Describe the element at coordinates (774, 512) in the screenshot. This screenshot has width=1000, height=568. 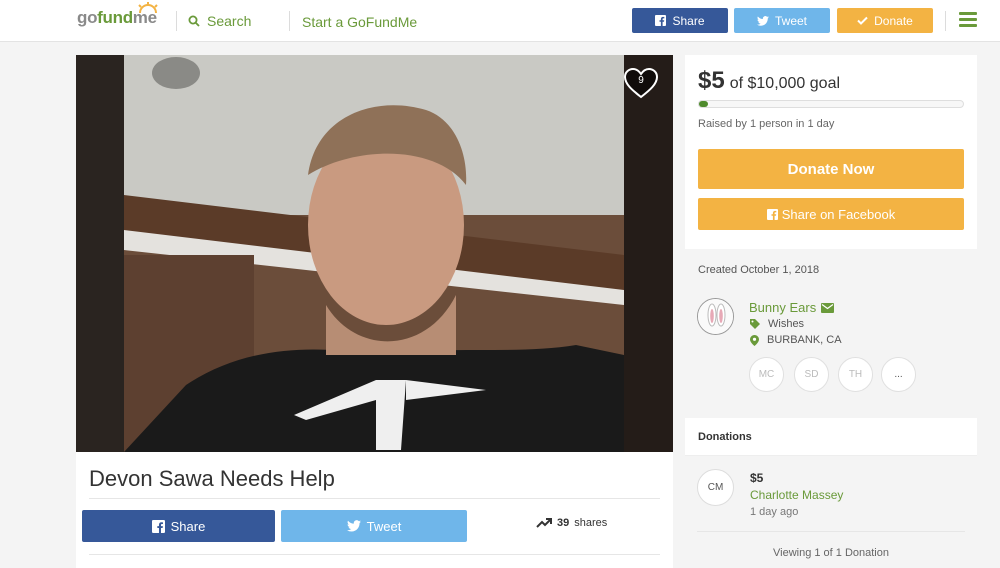
I see `donation-time: 1 day ago` at that location.